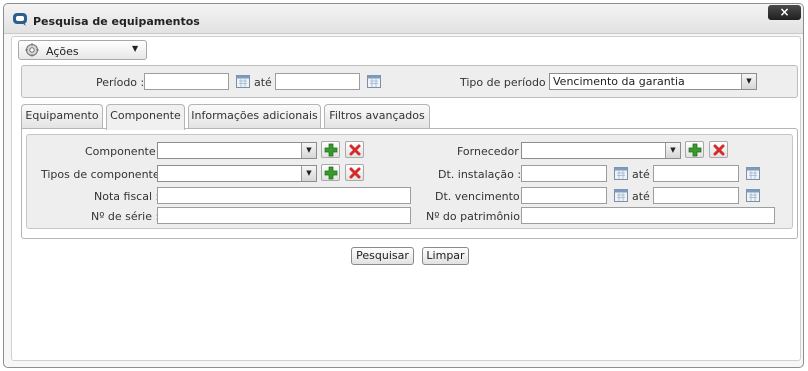 The height and width of the screenshot is (371, 808). What do you see at coordinates (445, 256) in the screenshot?
I see `clear-button: Limpar` at bounding box center [445, 256].